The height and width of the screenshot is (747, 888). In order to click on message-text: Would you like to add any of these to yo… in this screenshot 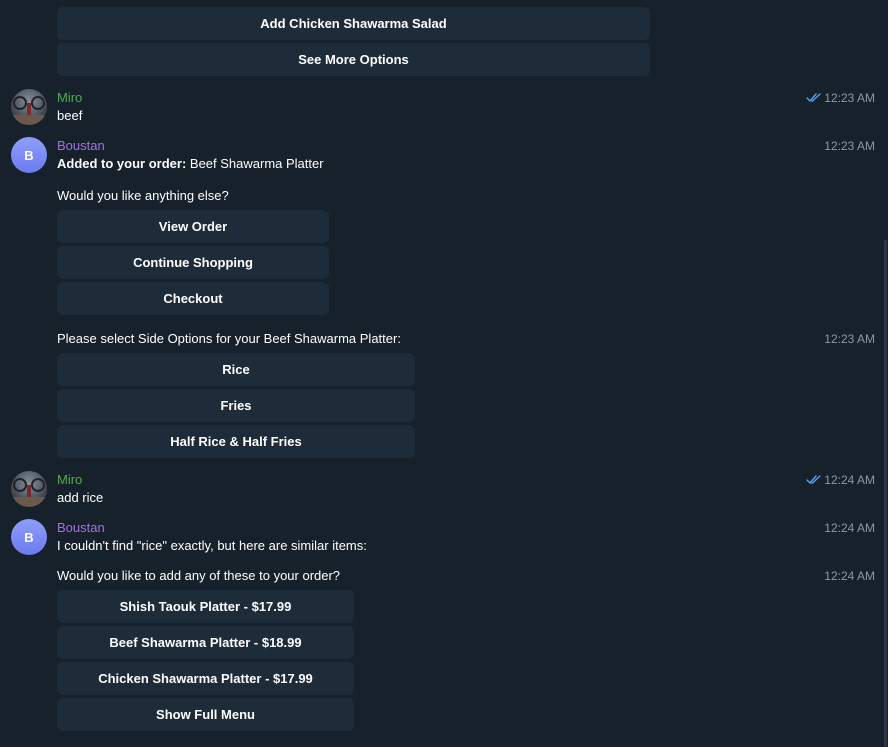, I will do `click(199, 575)`.